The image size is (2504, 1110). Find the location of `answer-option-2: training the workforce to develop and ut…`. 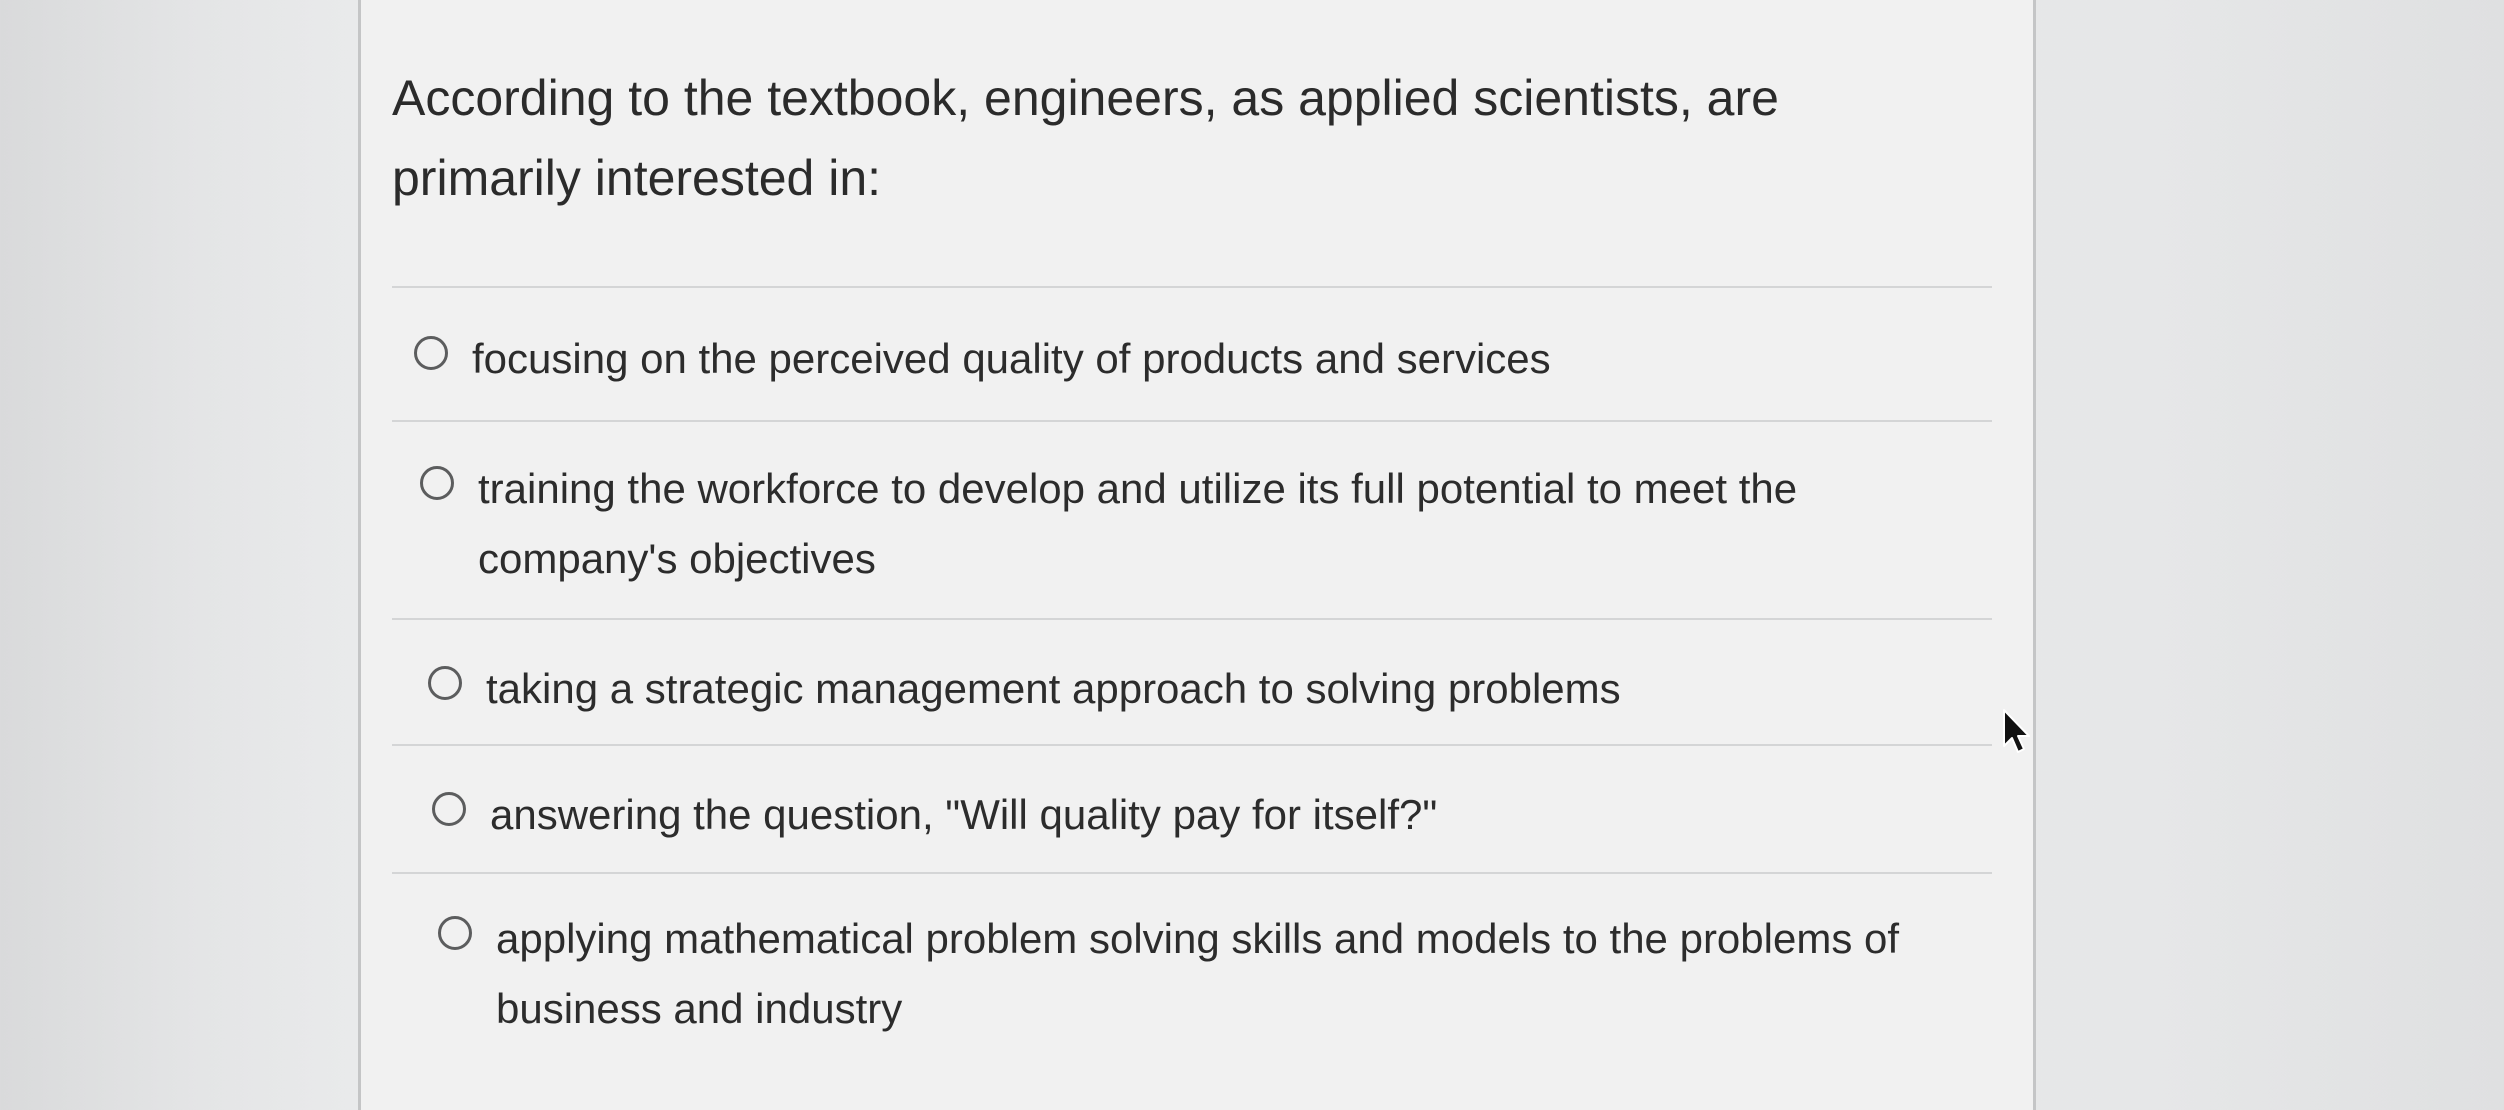

answer-option-2: training the workforce to develop and ut… is located at coordinates (1189, 524).